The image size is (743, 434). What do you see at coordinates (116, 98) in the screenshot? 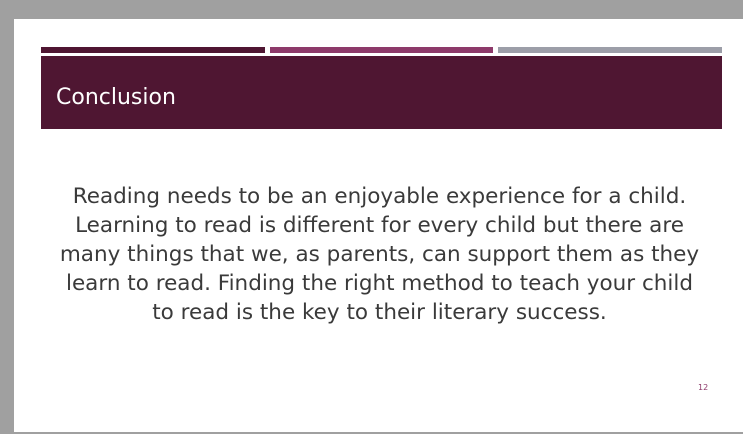
I see `slide-title: Conclusion` at bounding box center [116, 98].